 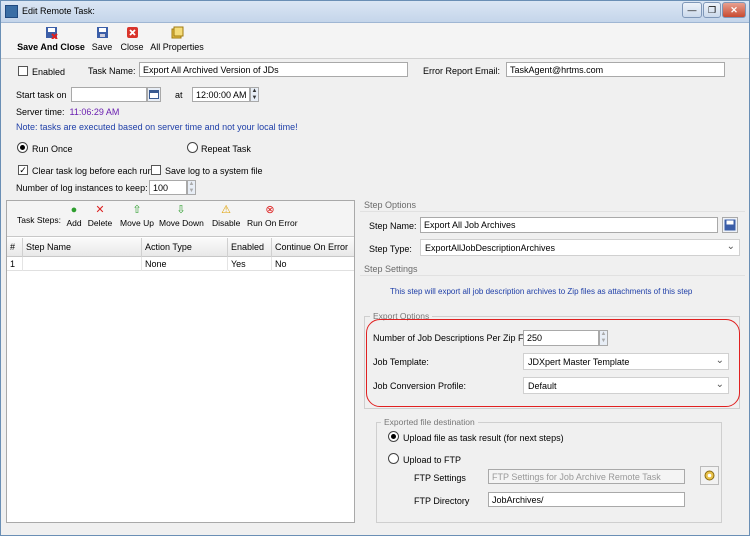 I want to click on error-email-input: TaskAgent@hrtms.com, so click(x=615, y=69).